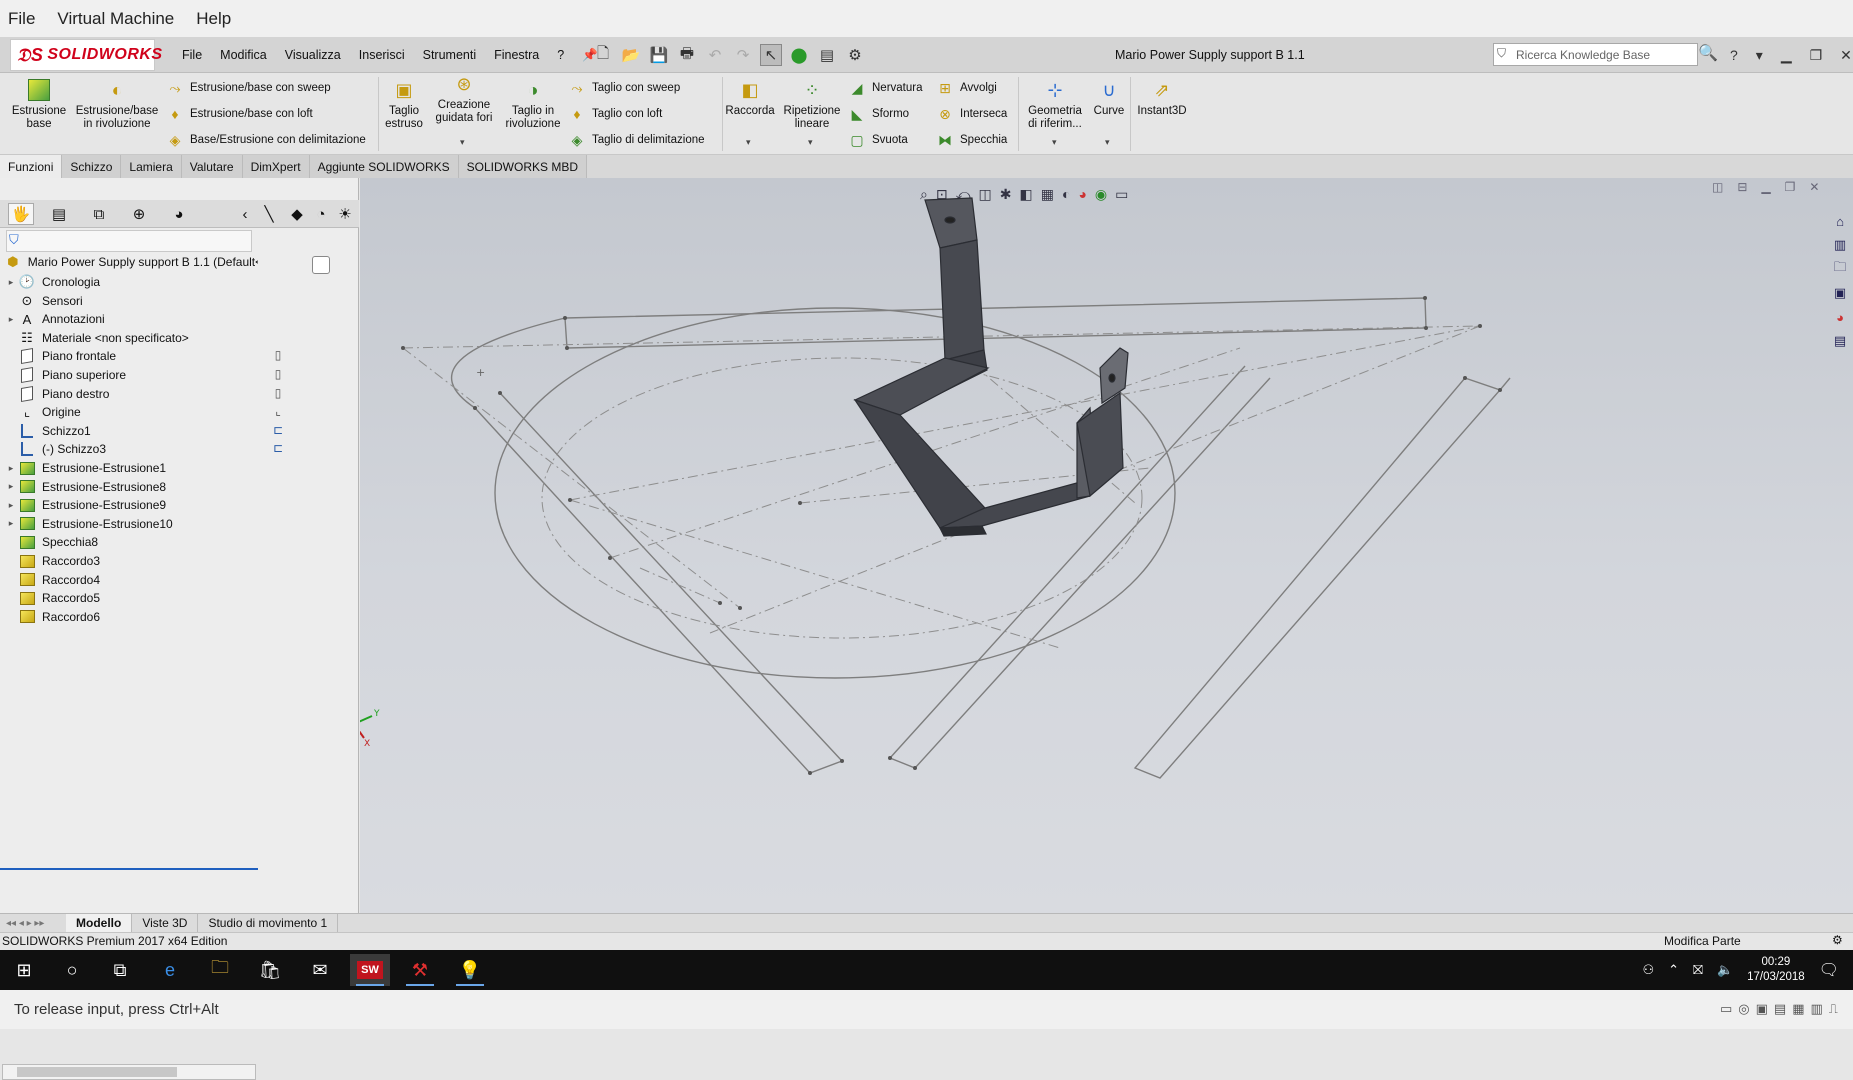 Image resolution: width=1853 pixels, height=1080 pixels. Describe the element at coordinates (179, 214) in the screenshot. I see `display-manager-tab-icon: ◕` at that location.